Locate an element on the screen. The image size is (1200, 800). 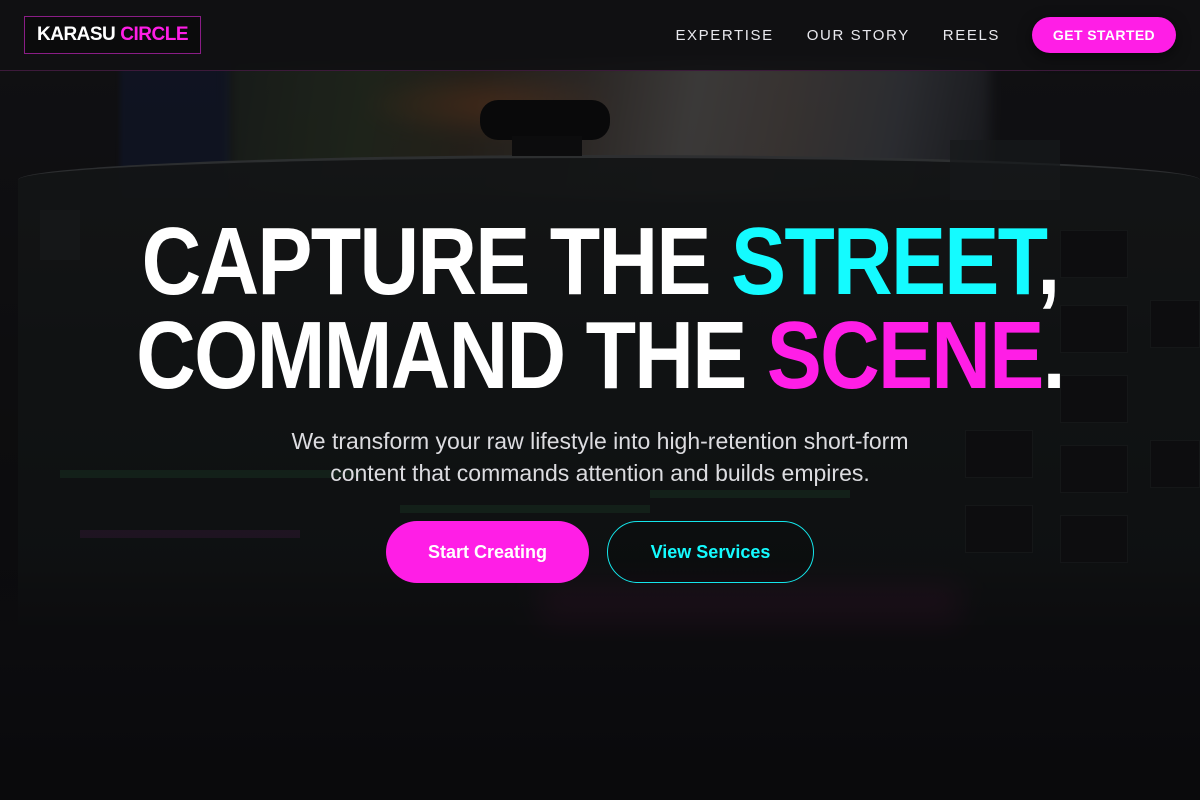
headline-line2-suffix: . is located at coordinates (1054, 355).